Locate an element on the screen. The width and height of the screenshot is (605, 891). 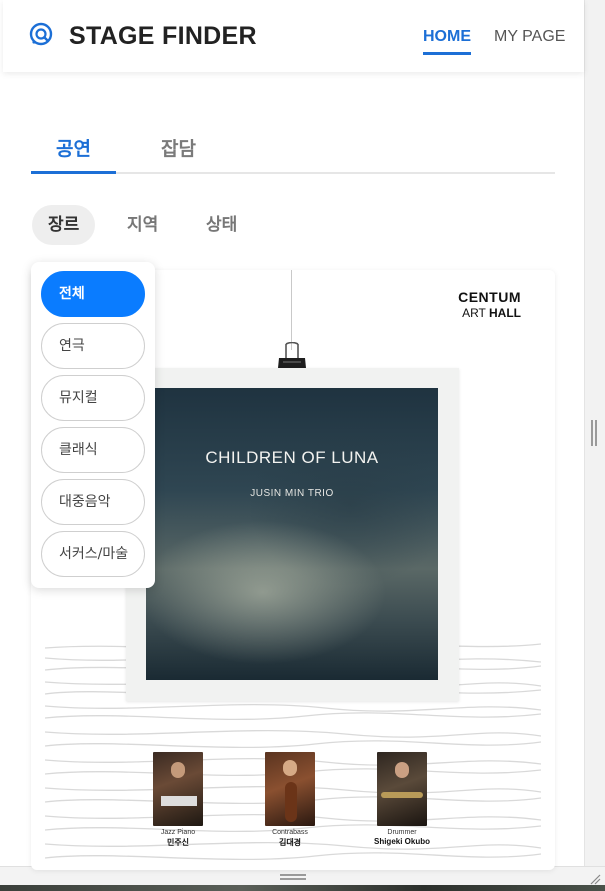
genre-option-theater: 연극 is located at coordinates (93, 346).